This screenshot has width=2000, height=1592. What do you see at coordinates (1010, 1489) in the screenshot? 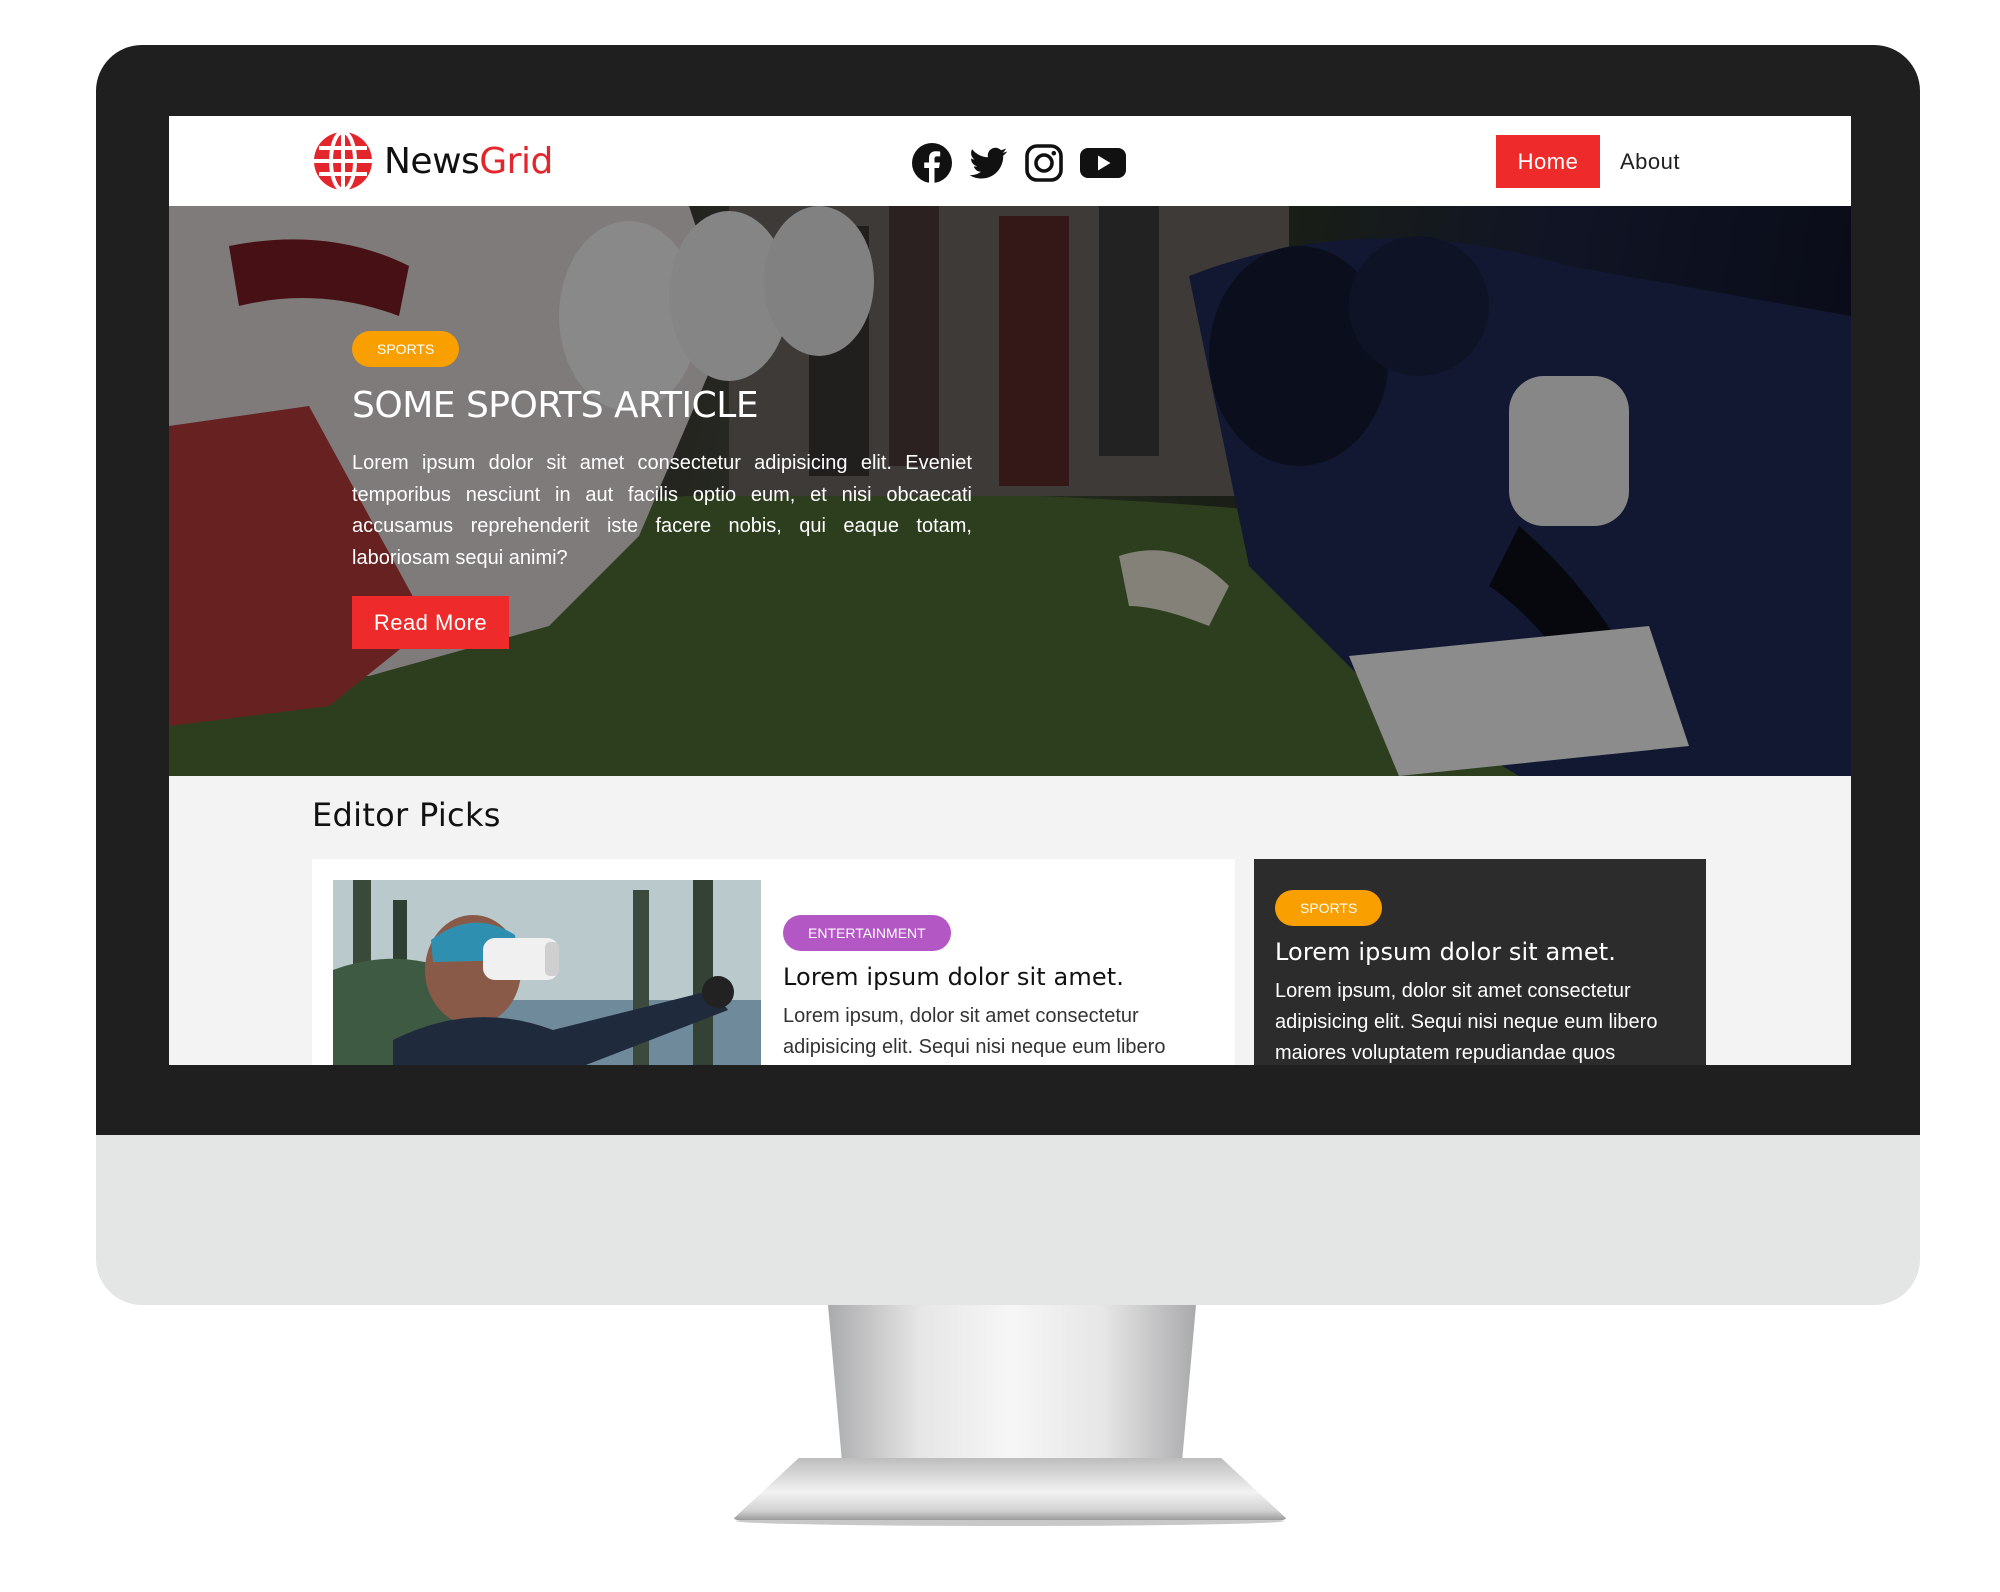
I see `monitor-stand-base` at bounding box center [1010, 1489].